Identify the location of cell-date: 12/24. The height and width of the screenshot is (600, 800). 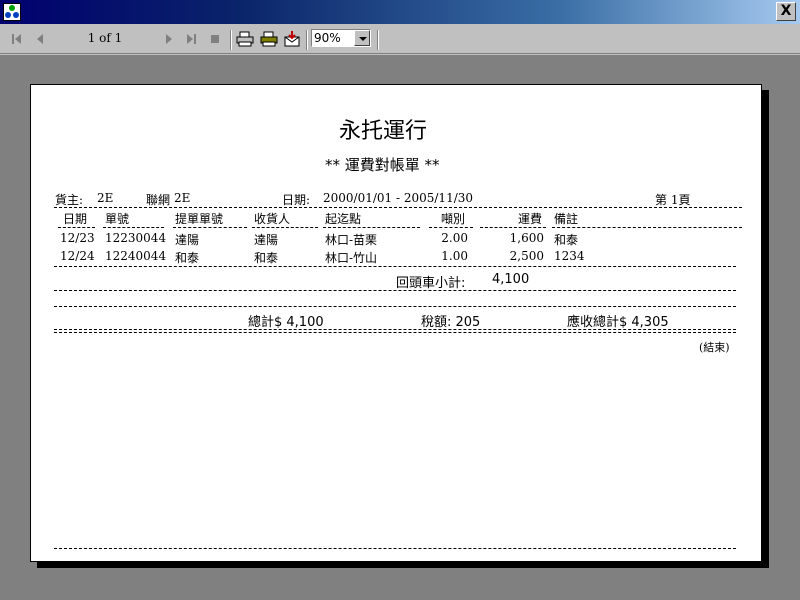
(77, 256).